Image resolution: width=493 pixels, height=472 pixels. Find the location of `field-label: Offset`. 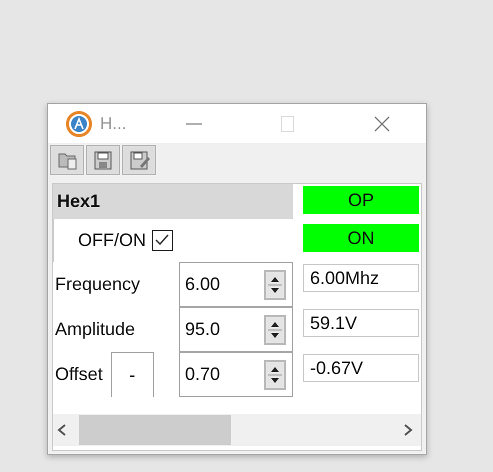

field-label: Offset is located at coordinates (78, 374).